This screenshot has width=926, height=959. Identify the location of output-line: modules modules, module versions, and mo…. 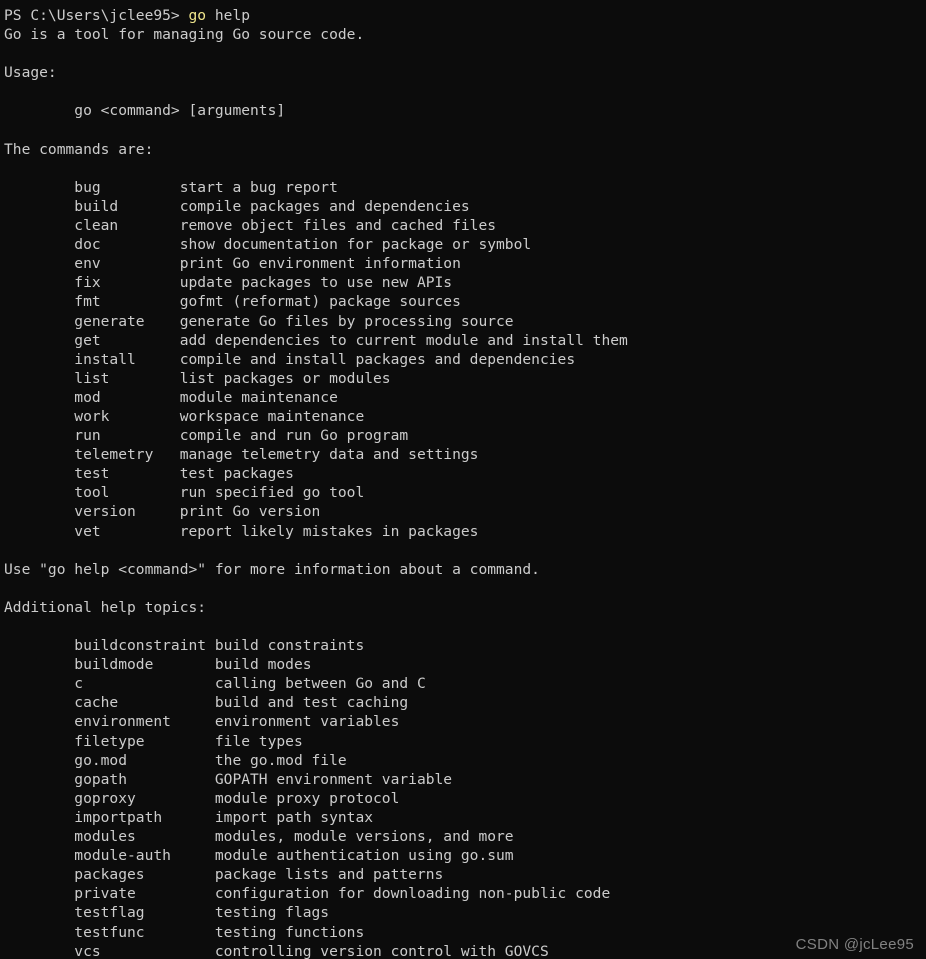
(259, 837).